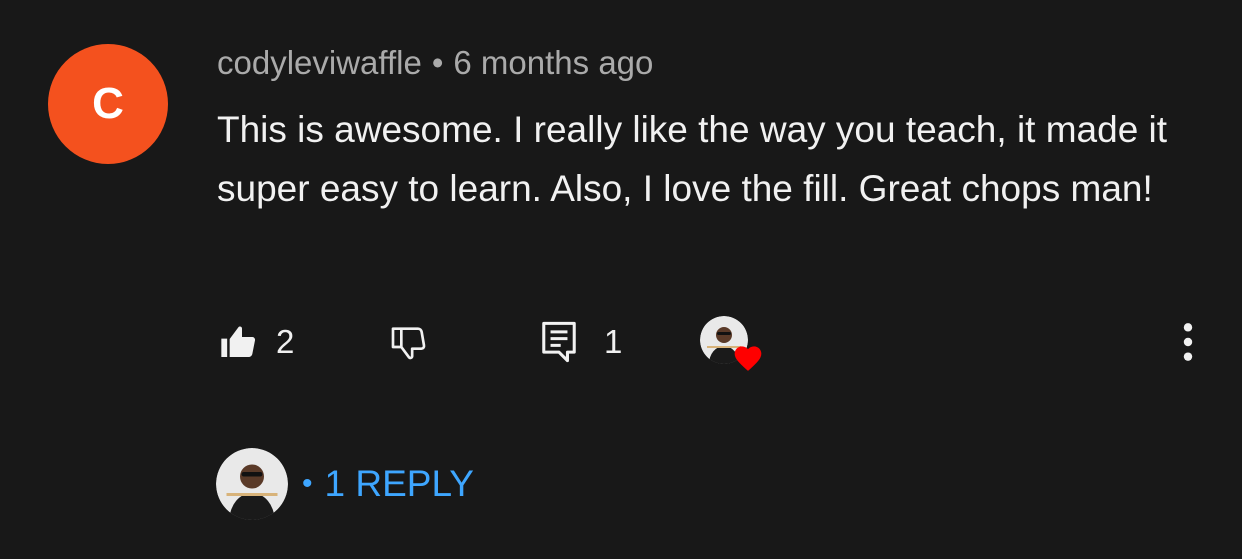 The width and height of the screenshot is (1242, 559). Describe the element at coordinates (285, 341) in the screenshot. I see `like-count: 2` at that location.